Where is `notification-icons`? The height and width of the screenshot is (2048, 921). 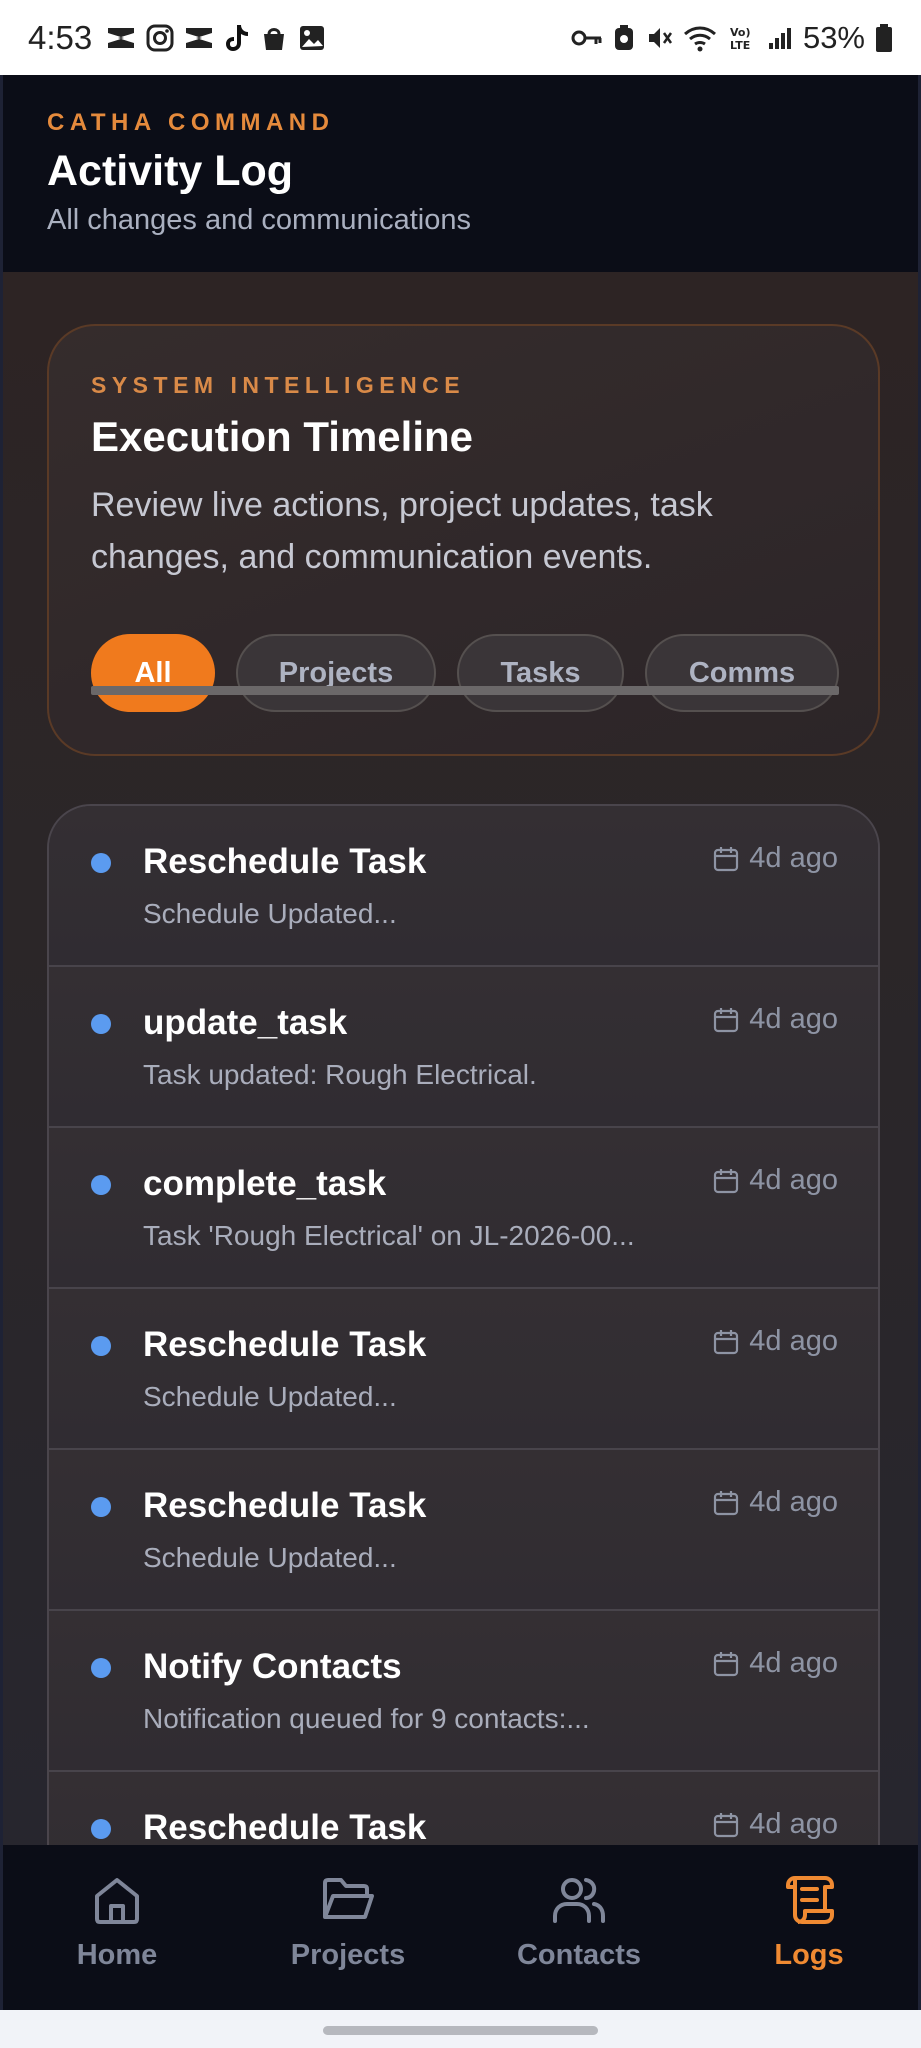 notification-icons is located at coordinates (216, 38).